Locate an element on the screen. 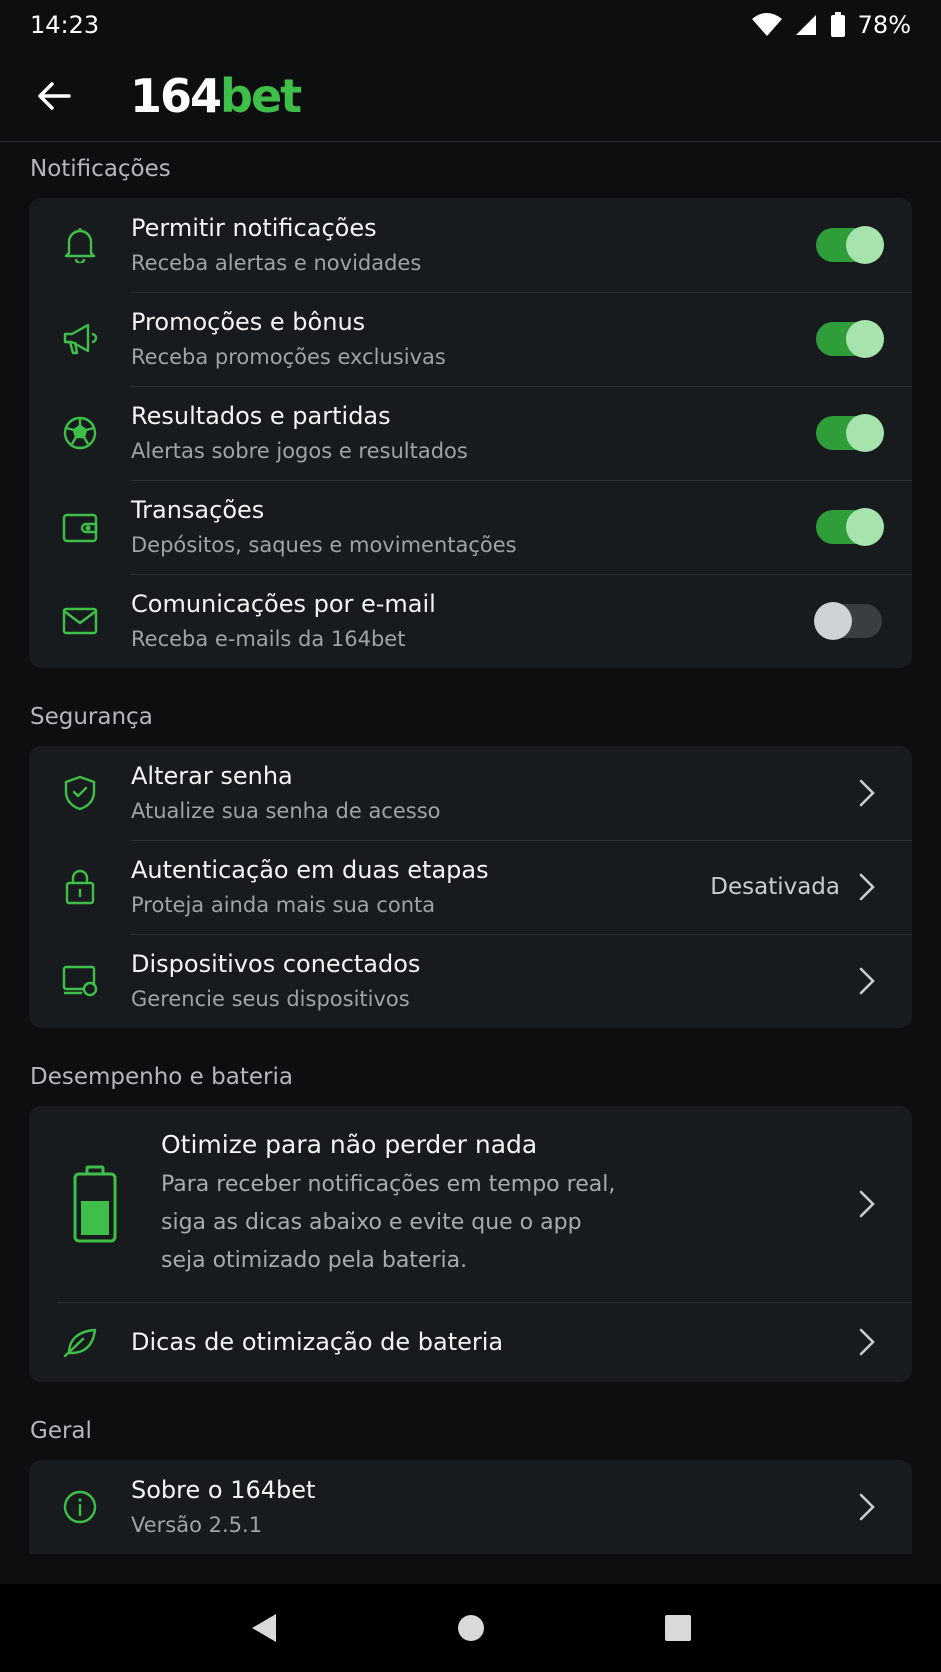 The image size is (941, 1672). arrow-left-icon is located at coordinates (54, 95).